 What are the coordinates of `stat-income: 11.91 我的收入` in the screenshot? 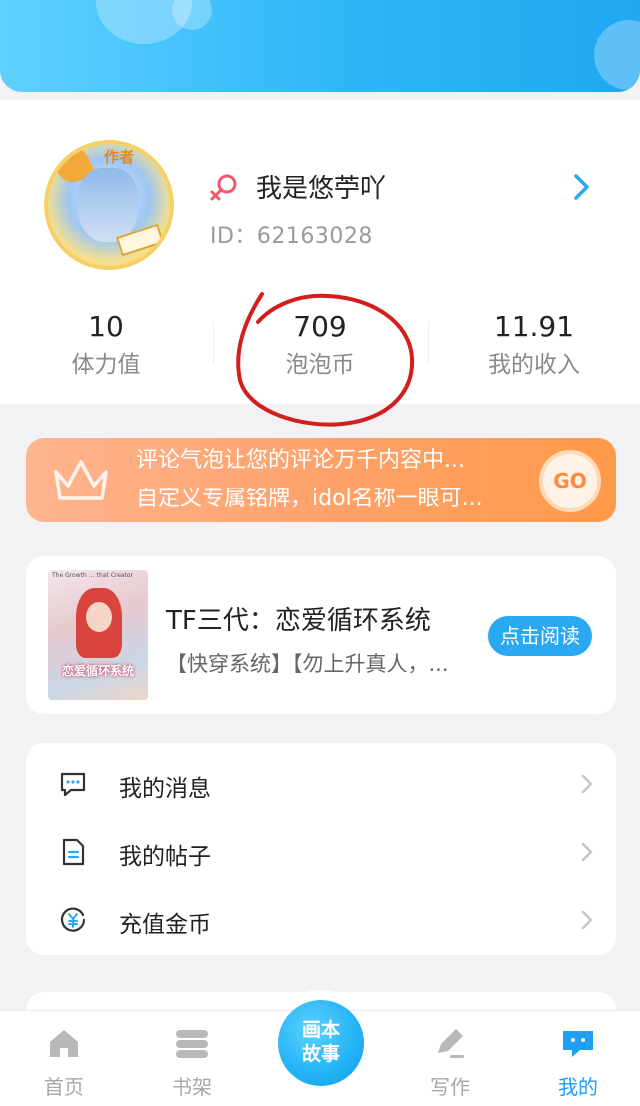 It's located at (534, 344).